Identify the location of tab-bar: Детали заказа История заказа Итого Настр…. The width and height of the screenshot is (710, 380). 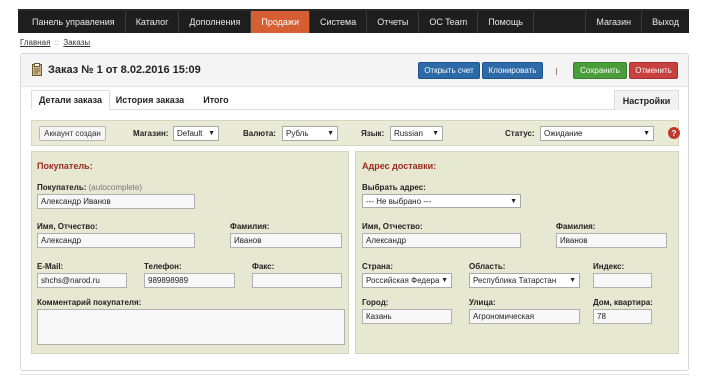
(355, 100).